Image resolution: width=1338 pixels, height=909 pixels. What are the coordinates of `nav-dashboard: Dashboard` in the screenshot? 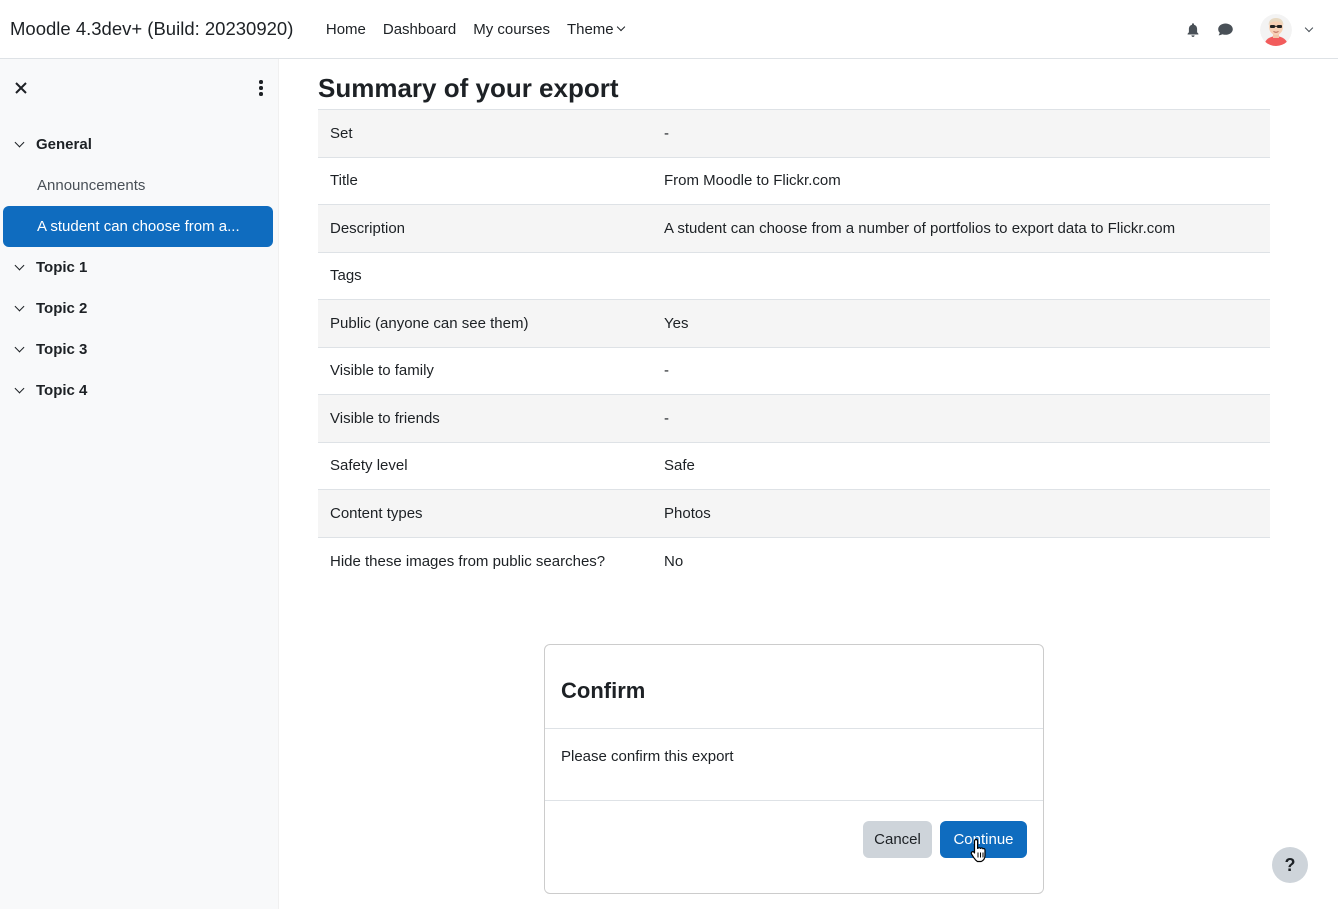 It's located at (419, 29).